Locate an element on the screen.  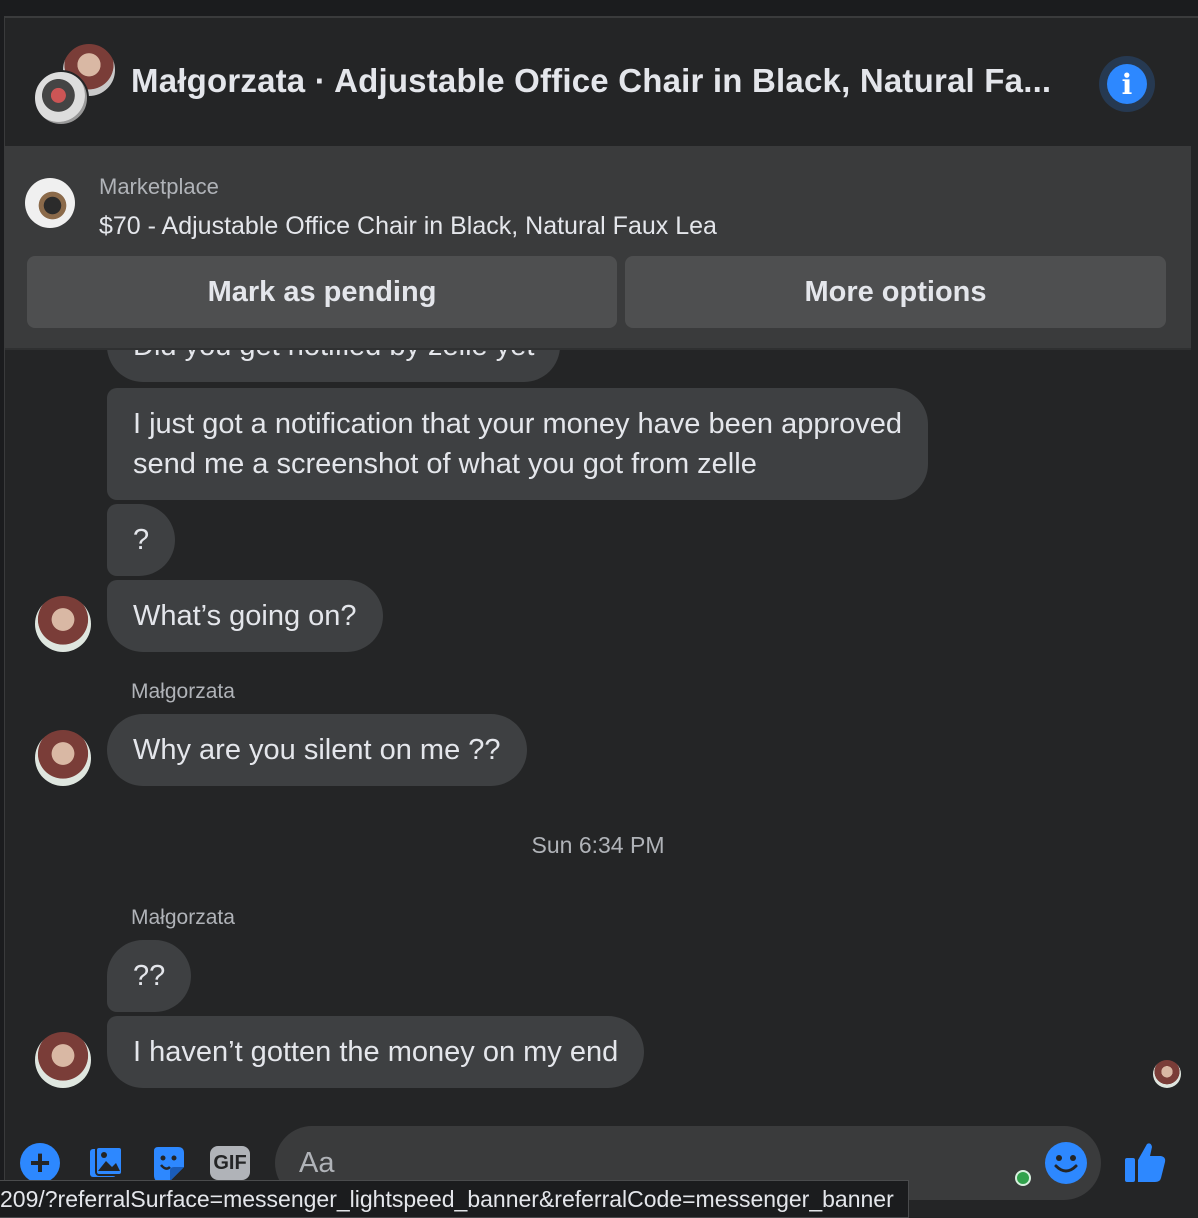
info-icon: i is located at coordinates (1127, 84).